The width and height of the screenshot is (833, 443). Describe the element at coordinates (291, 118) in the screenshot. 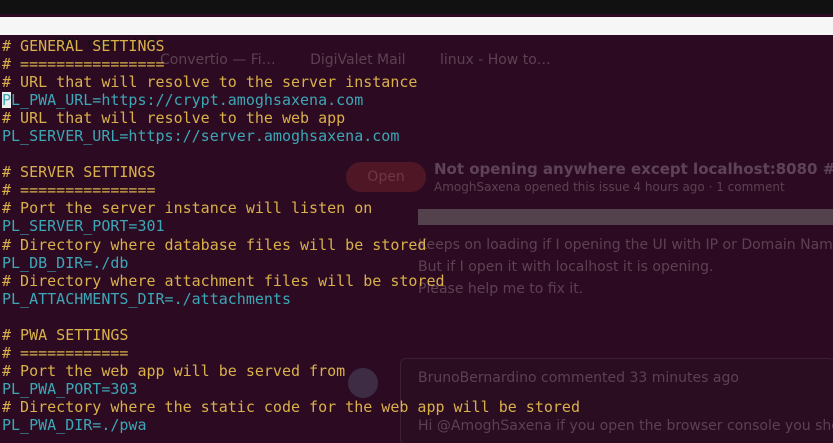

I see `comment-line: # URL that will resolve to the web app` at that location.